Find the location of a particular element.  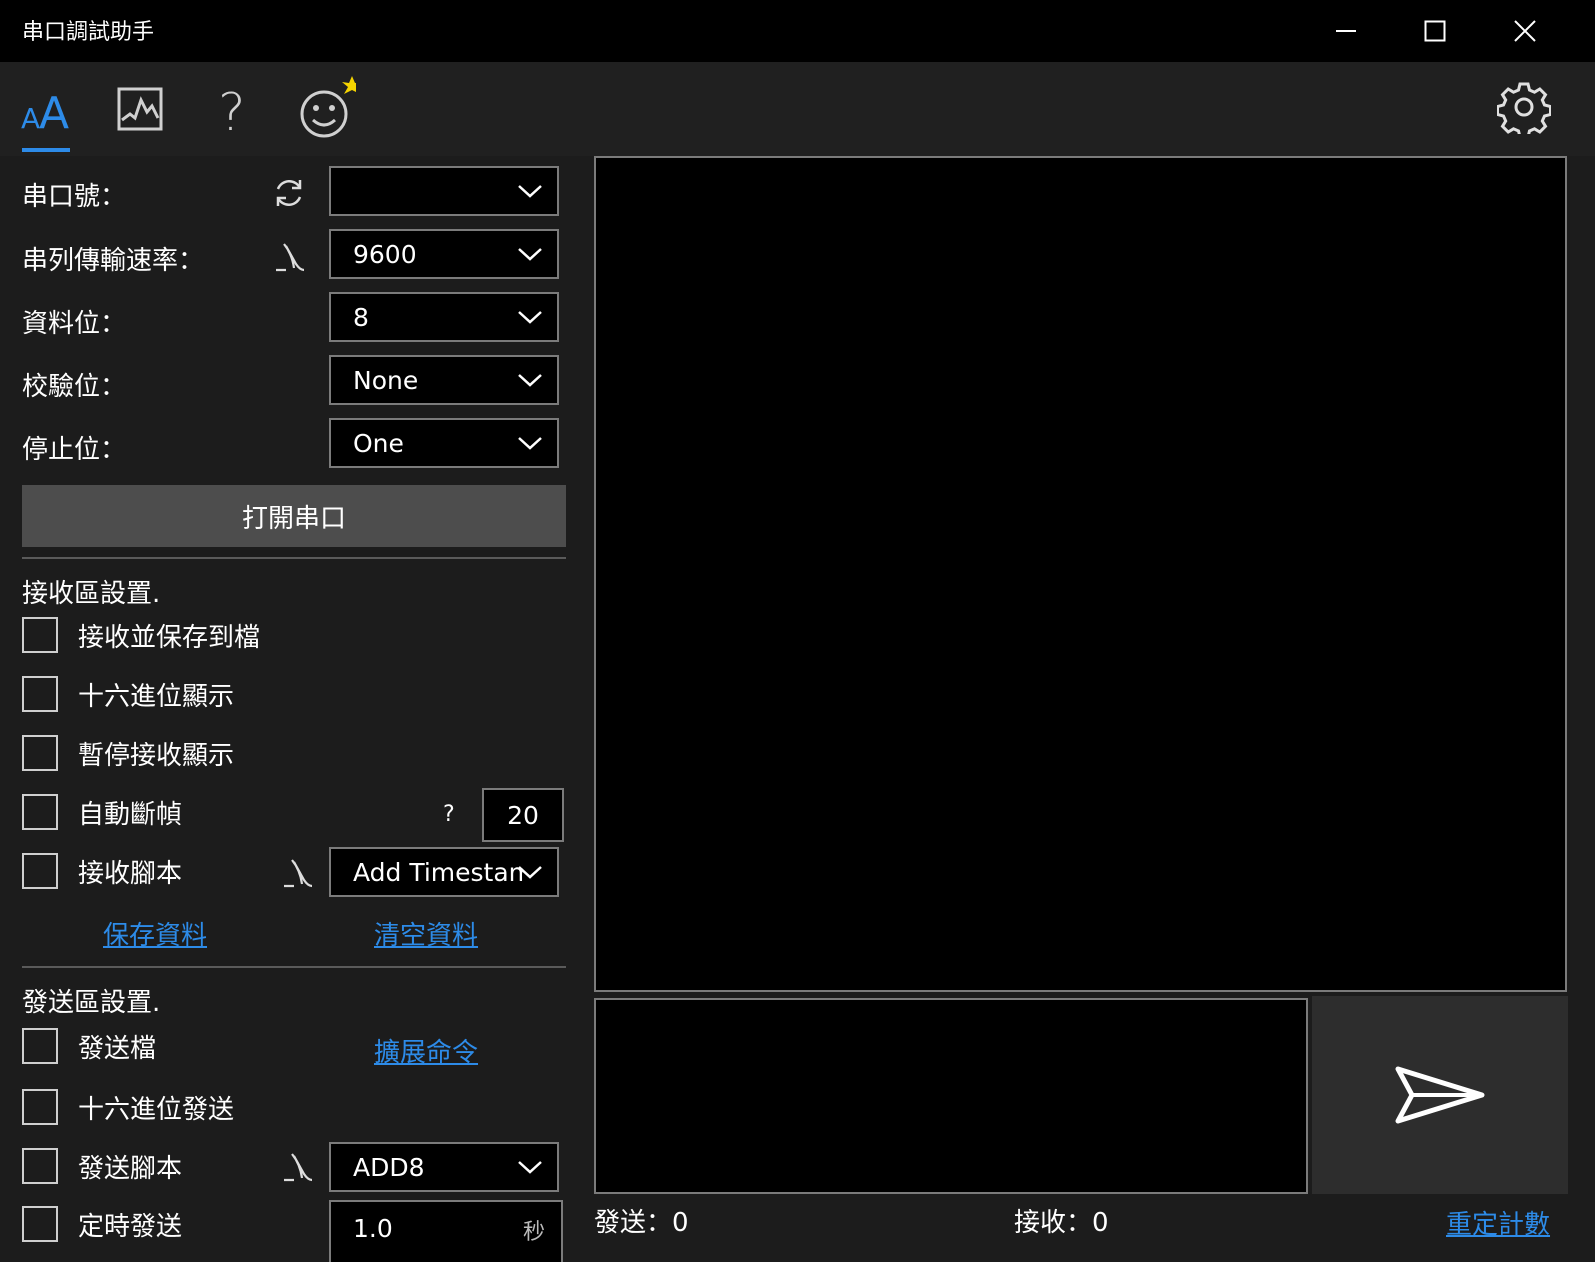

maximize-icon is located at coordinates (1435, 31).